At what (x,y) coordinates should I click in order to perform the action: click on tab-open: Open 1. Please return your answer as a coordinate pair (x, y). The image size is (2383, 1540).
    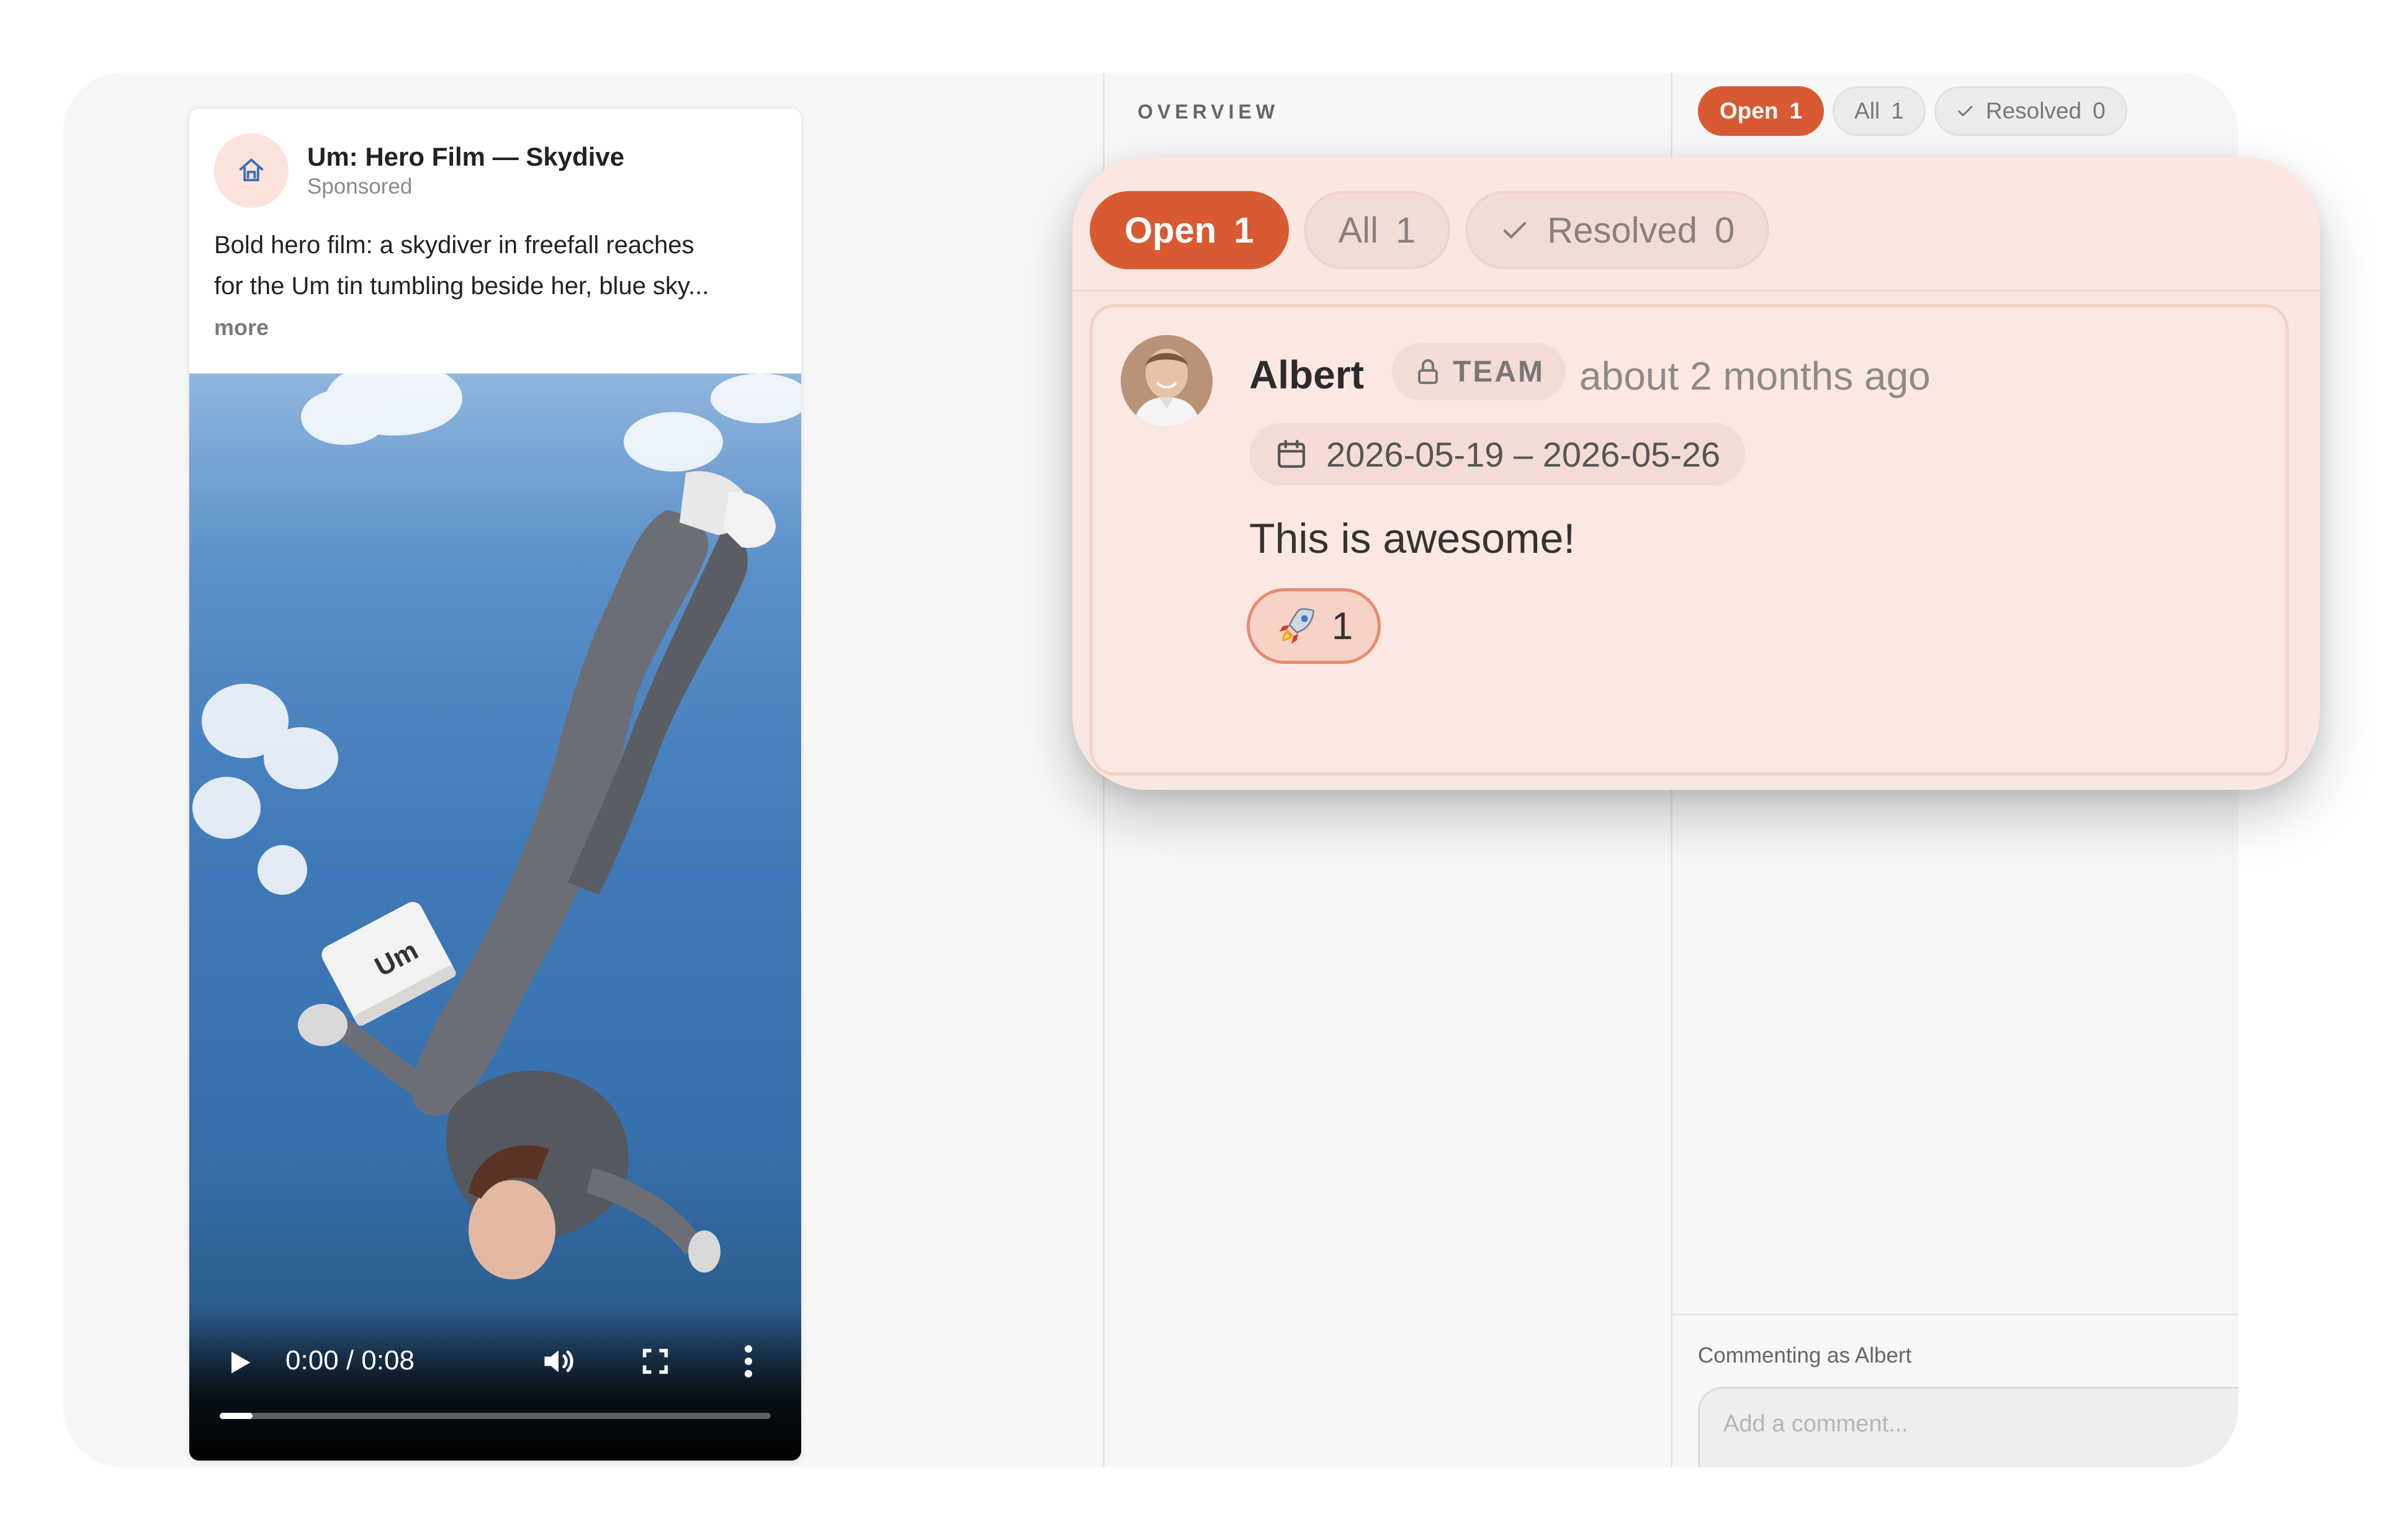
    Looking at the image, I should click on (1761, 111).